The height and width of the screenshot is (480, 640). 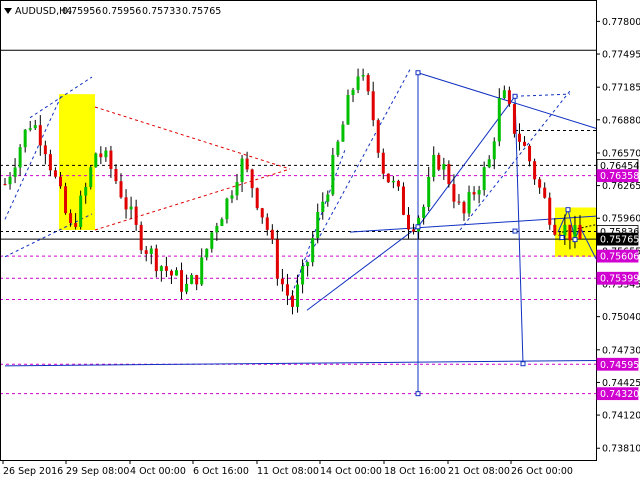 What do you see at coordinates (158, 471) in the screenshot?
I see `x-tick-label: 4 Oct 00:00` at bounding box center [158, 471].